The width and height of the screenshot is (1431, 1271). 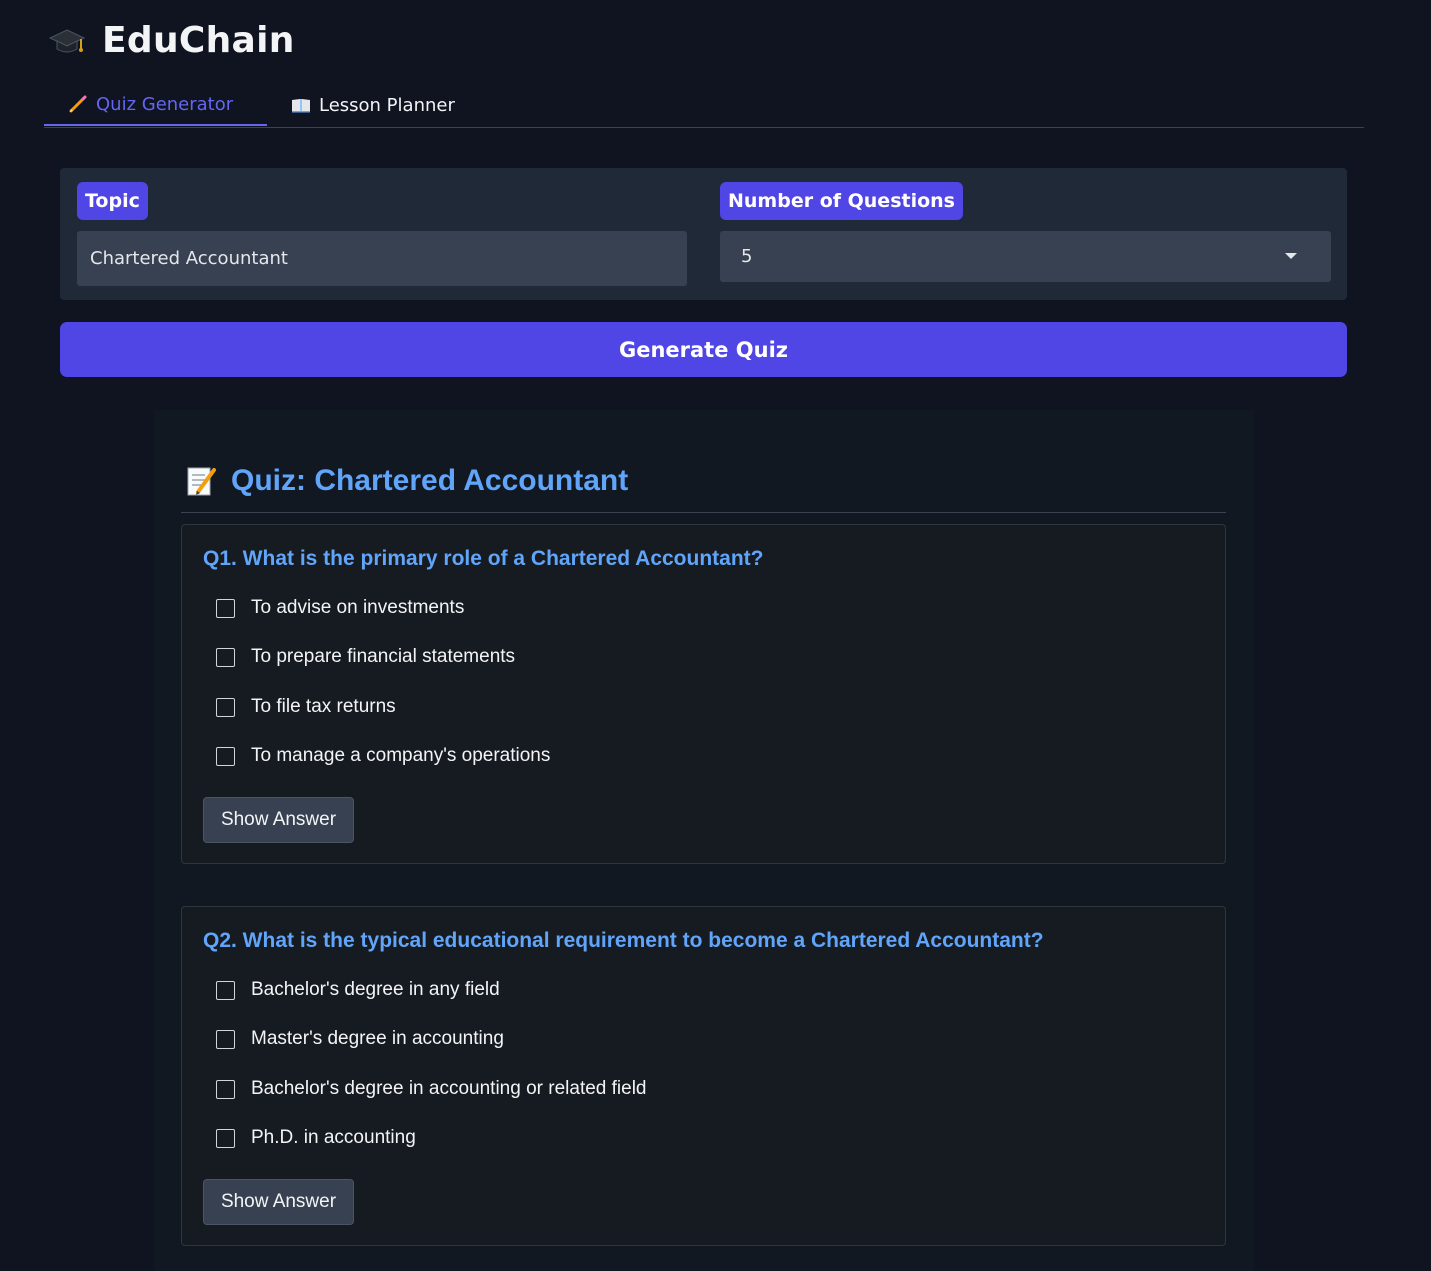 I want to click on option-label: To file tax returns, so click(x=323, y=706).